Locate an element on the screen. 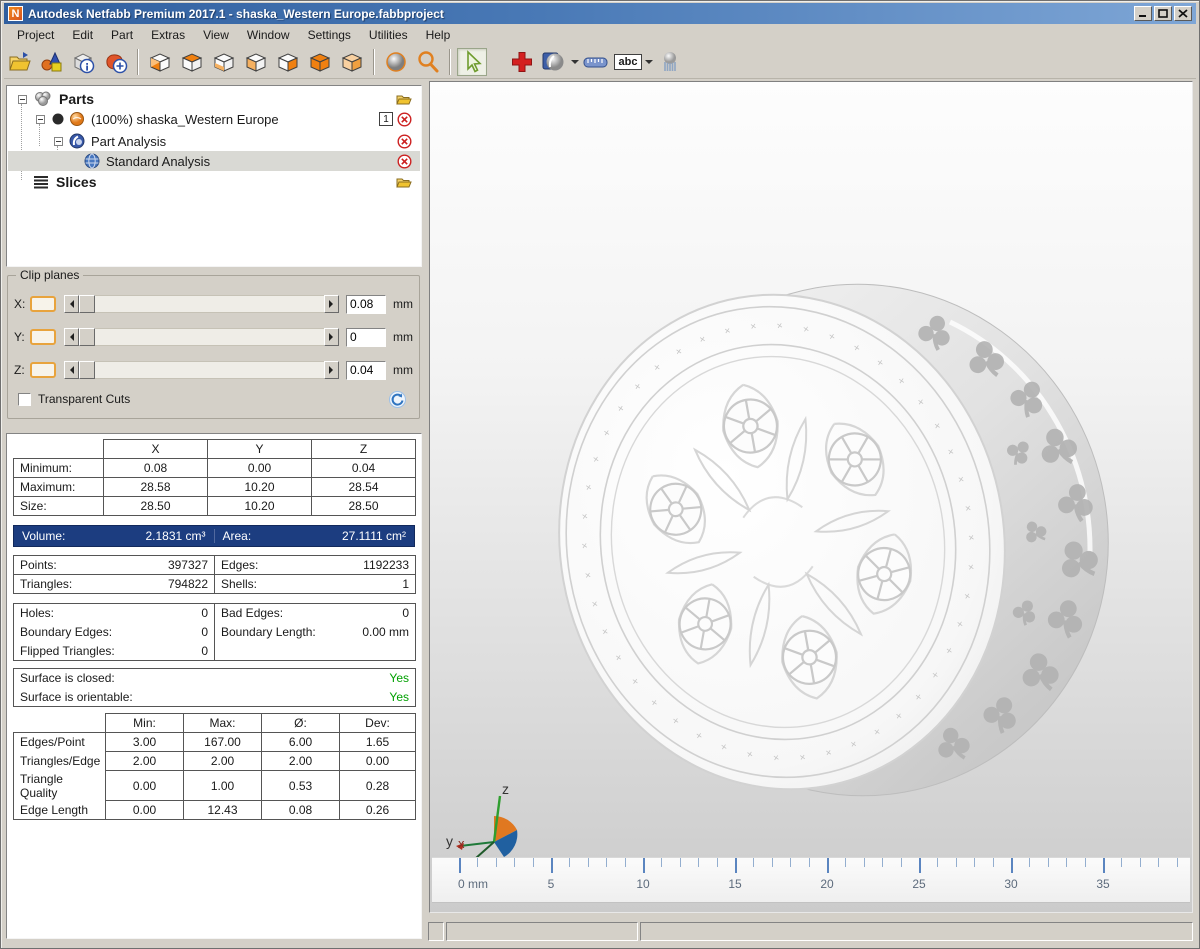 Image resolution: width=1200 pixels, height=949 pixels. quality-col-dev: Dev: is located at coordinates (377, 723).